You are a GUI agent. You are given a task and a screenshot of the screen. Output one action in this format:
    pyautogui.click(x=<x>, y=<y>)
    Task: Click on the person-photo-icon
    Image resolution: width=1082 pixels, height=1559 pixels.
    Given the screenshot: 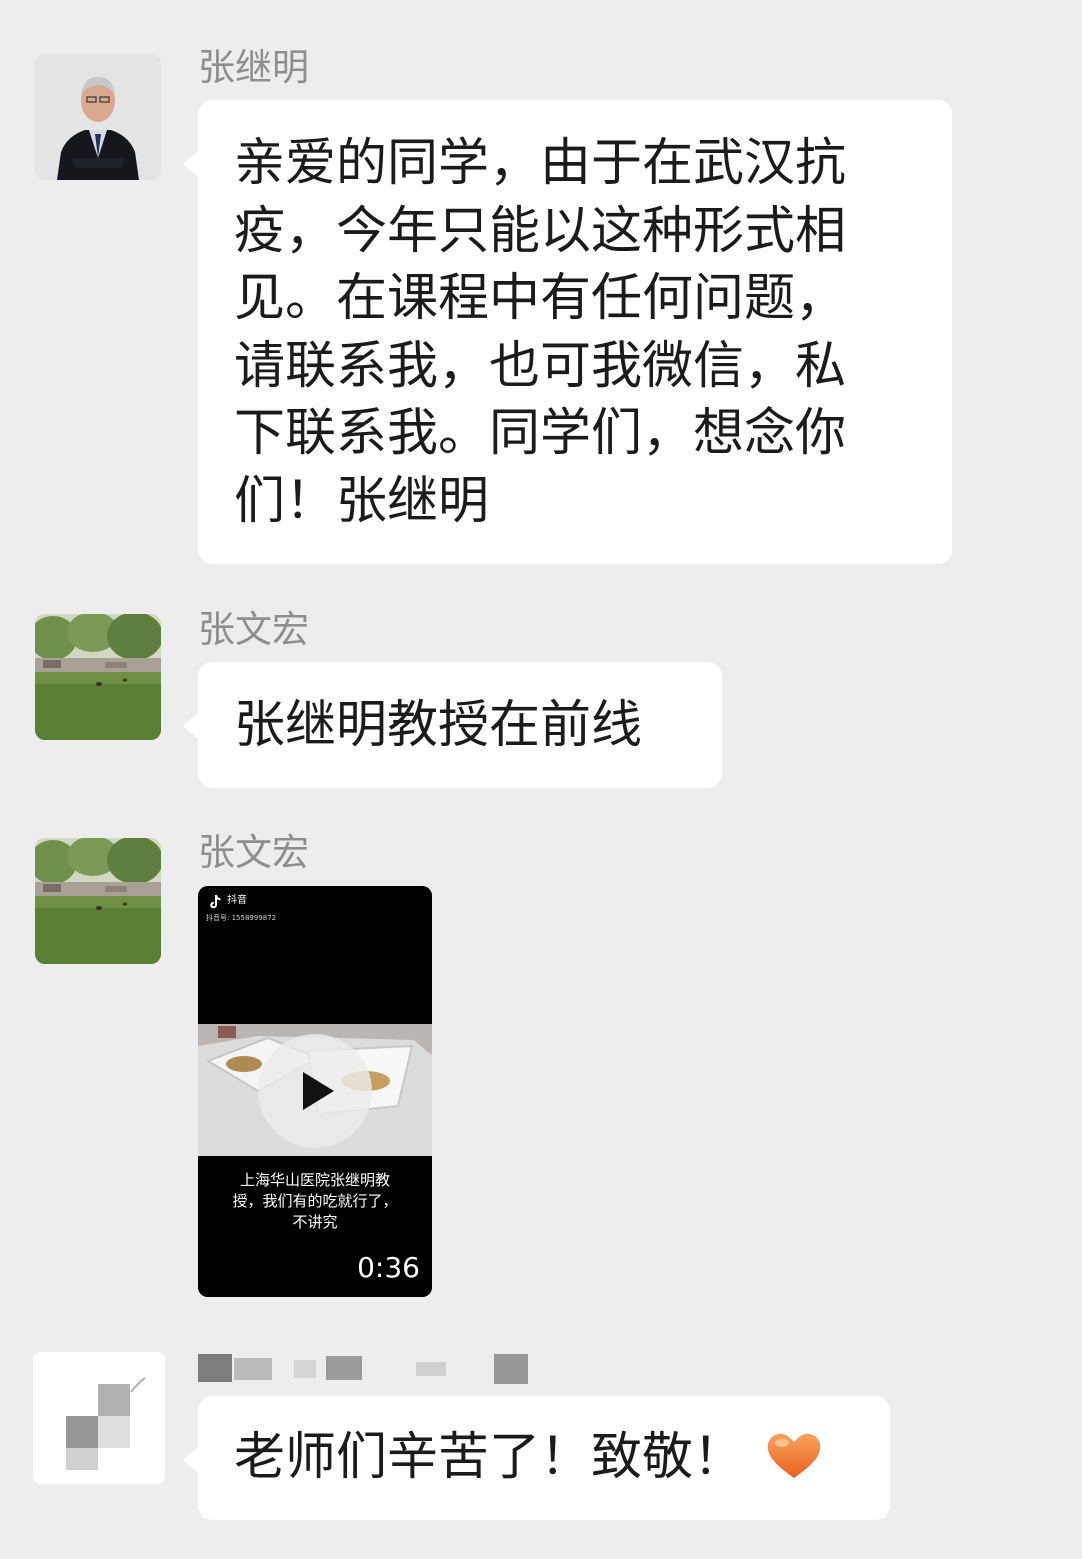 What is the action you would take?
    pyautogui.click(x=98, y=117)
    